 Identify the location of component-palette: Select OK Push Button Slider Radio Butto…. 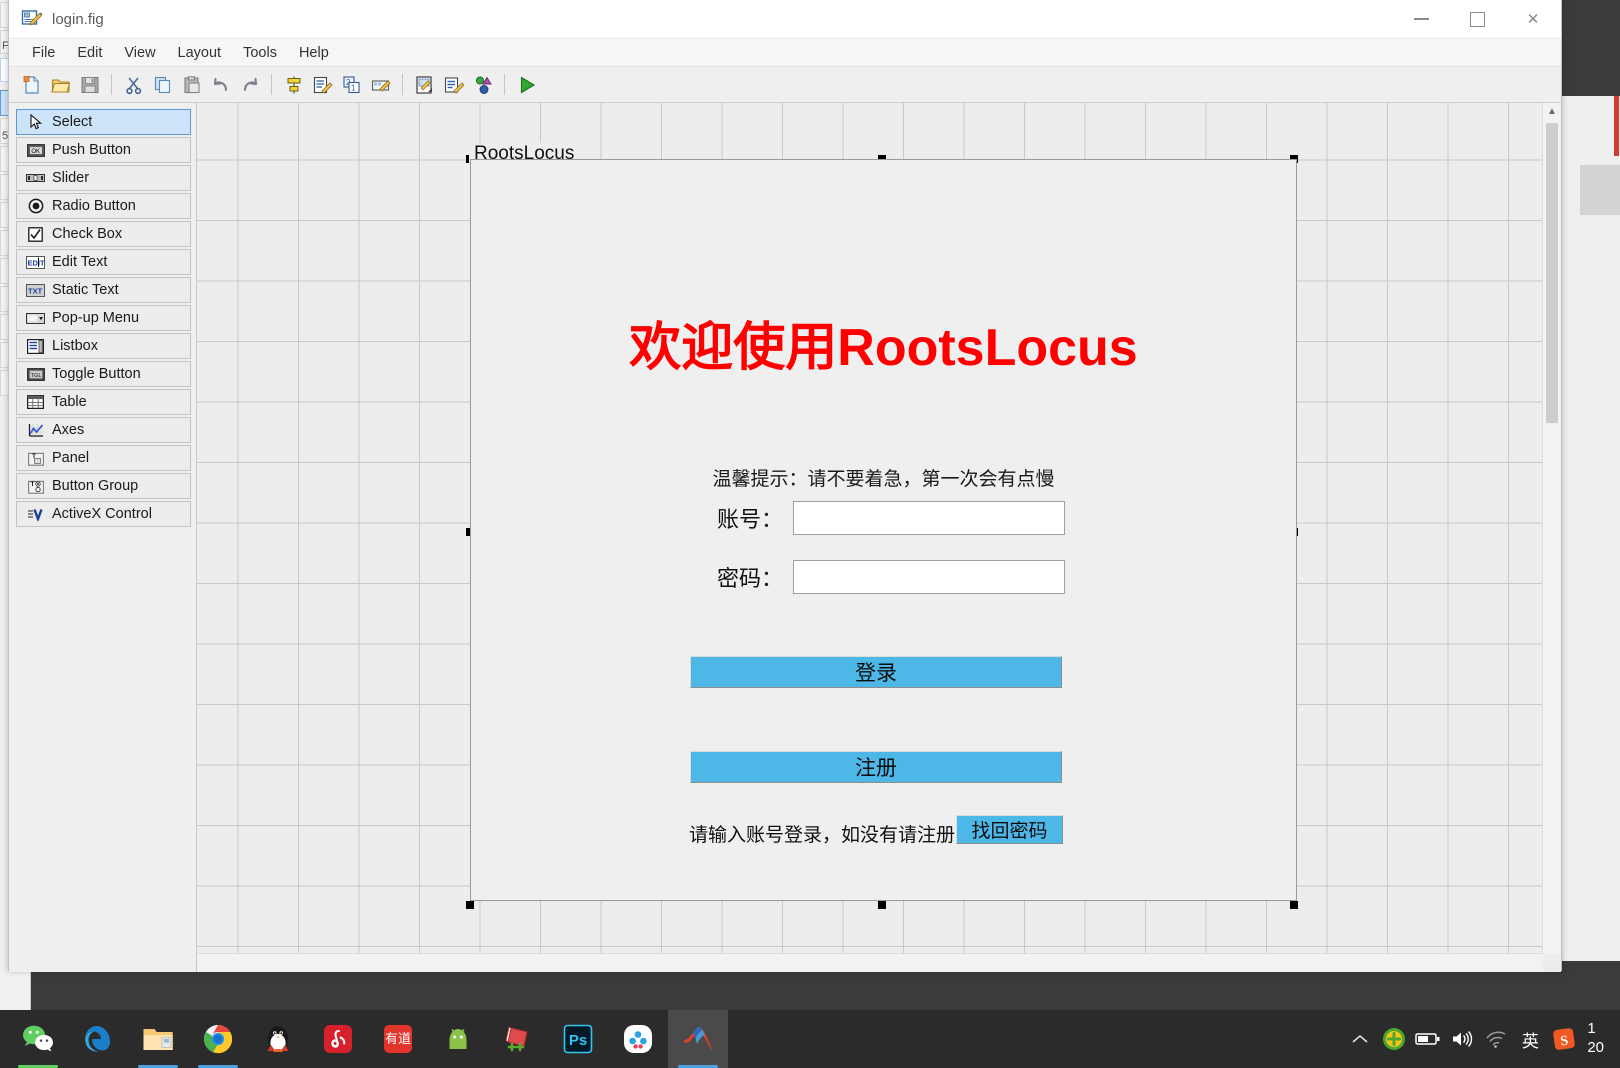
(103, 537).